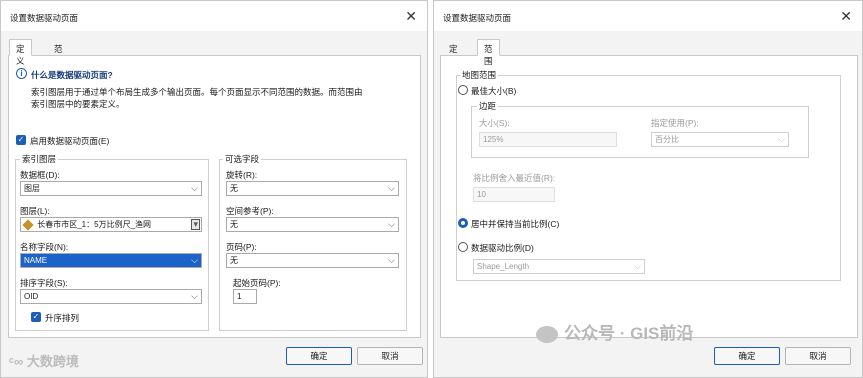 This screenshot has width=863, height=378. I want to click on data-driven-scale-dropdown: Shape_Length ⌵, so click(559, 266).